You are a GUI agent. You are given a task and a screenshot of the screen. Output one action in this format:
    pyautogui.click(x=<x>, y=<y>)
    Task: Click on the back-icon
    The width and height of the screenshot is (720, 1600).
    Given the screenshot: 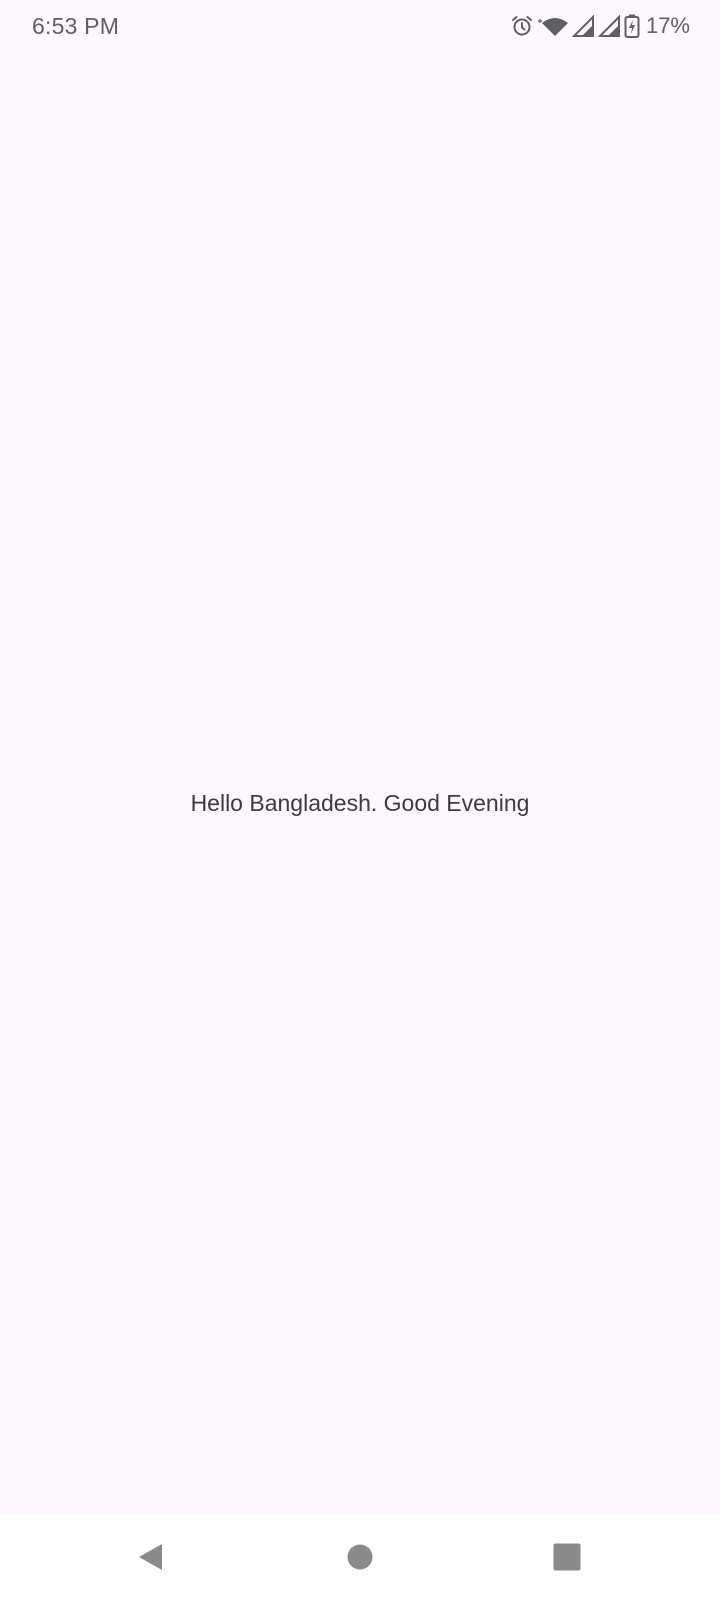 What is the action you would take?
    pyautogui.click(x=150, y=1557)
    